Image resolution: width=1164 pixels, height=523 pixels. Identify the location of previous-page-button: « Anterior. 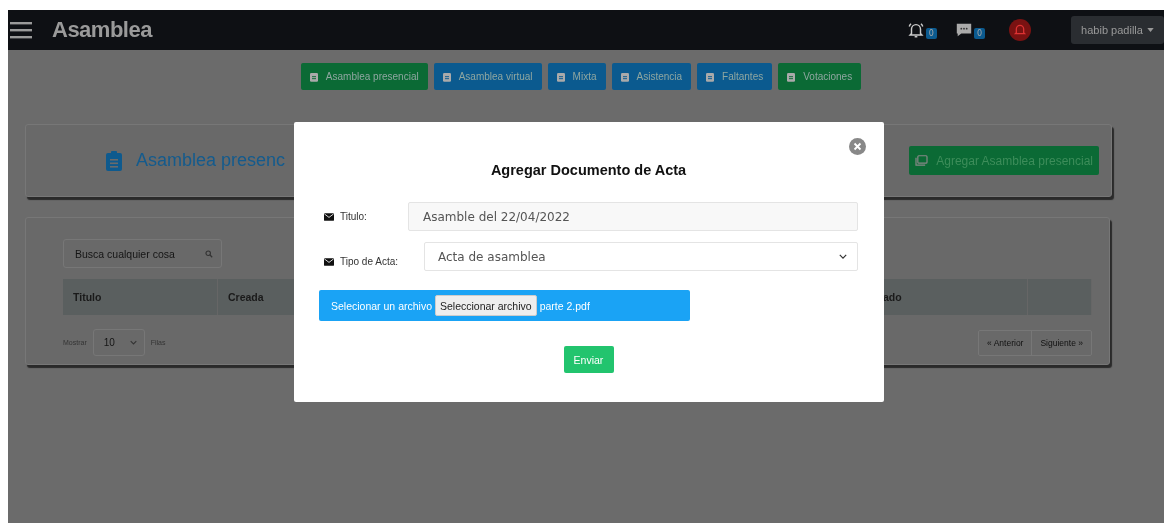
(1005, 342).